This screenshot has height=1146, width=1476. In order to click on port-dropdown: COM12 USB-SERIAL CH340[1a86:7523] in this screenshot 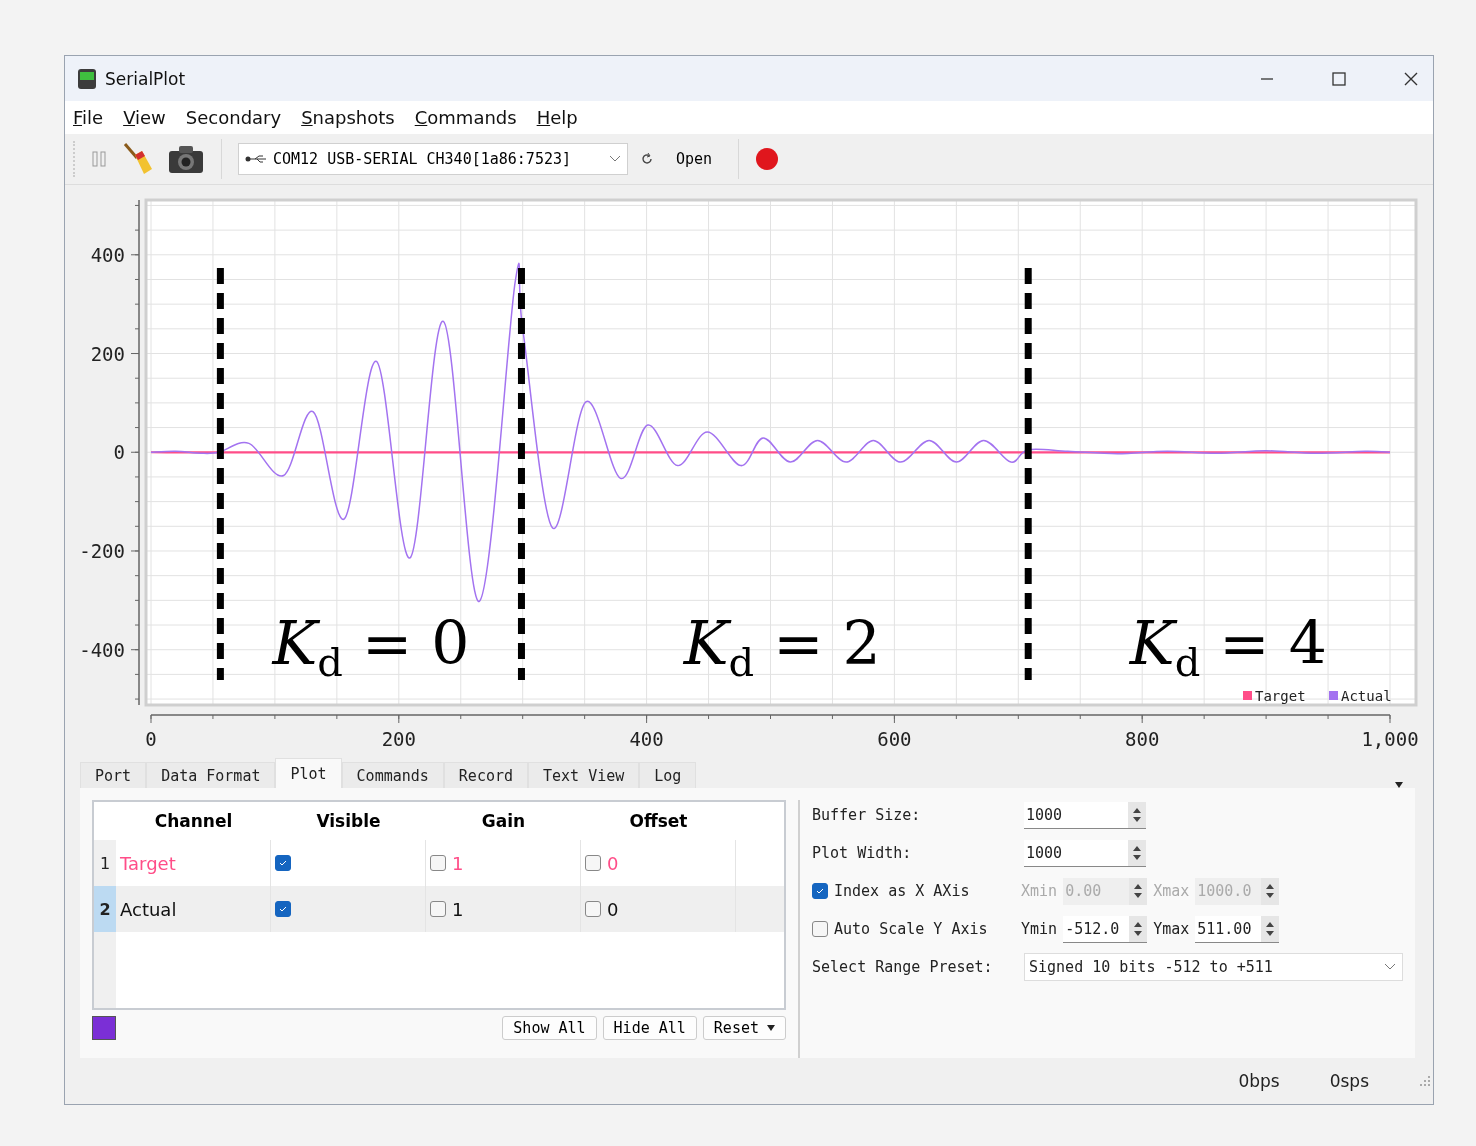, I will do `click(433, 159)`.